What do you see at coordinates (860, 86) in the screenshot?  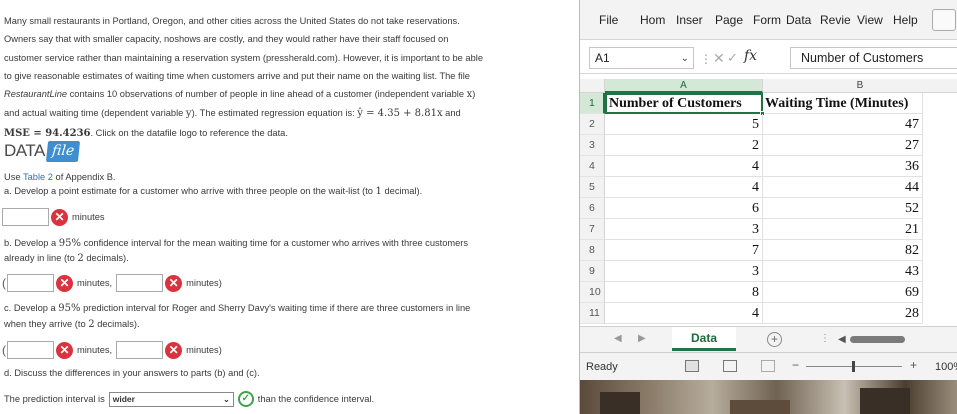 I see `column-header-b: B` at bounding box center [860, 86].